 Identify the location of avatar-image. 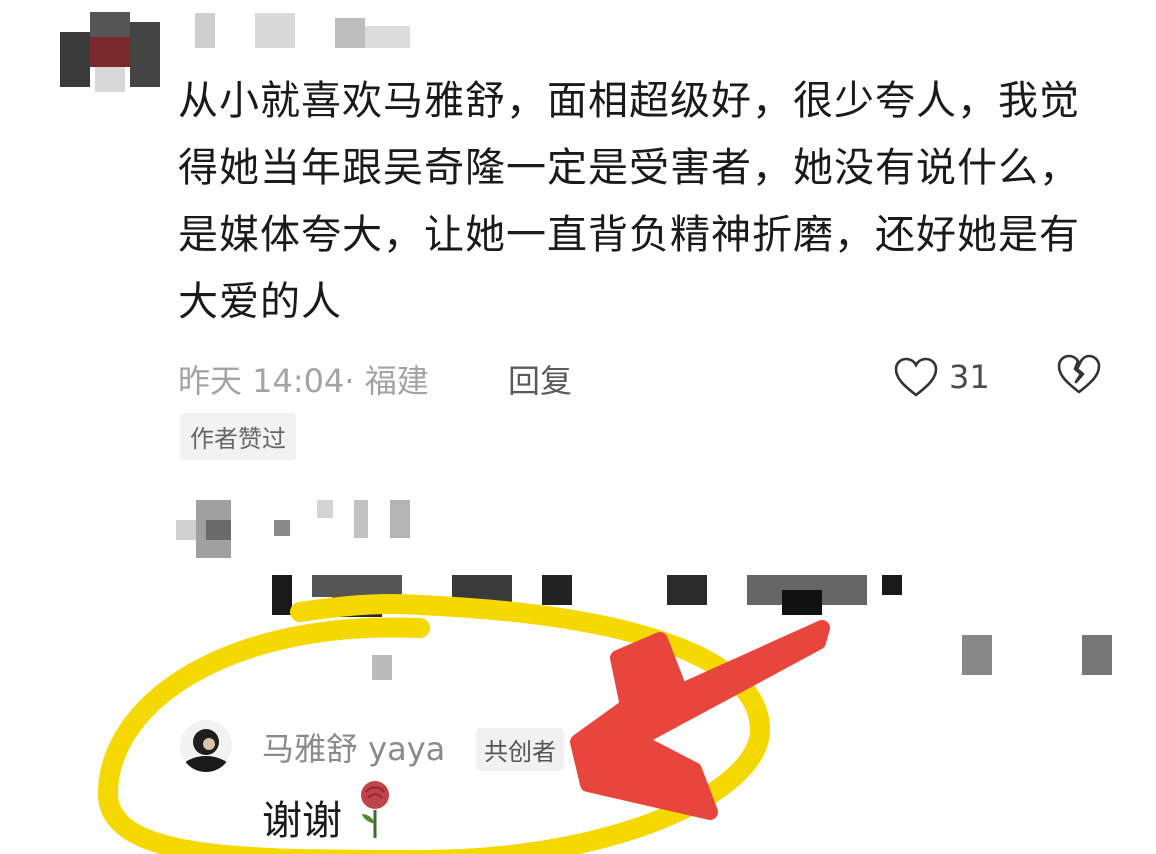
(206, 746).